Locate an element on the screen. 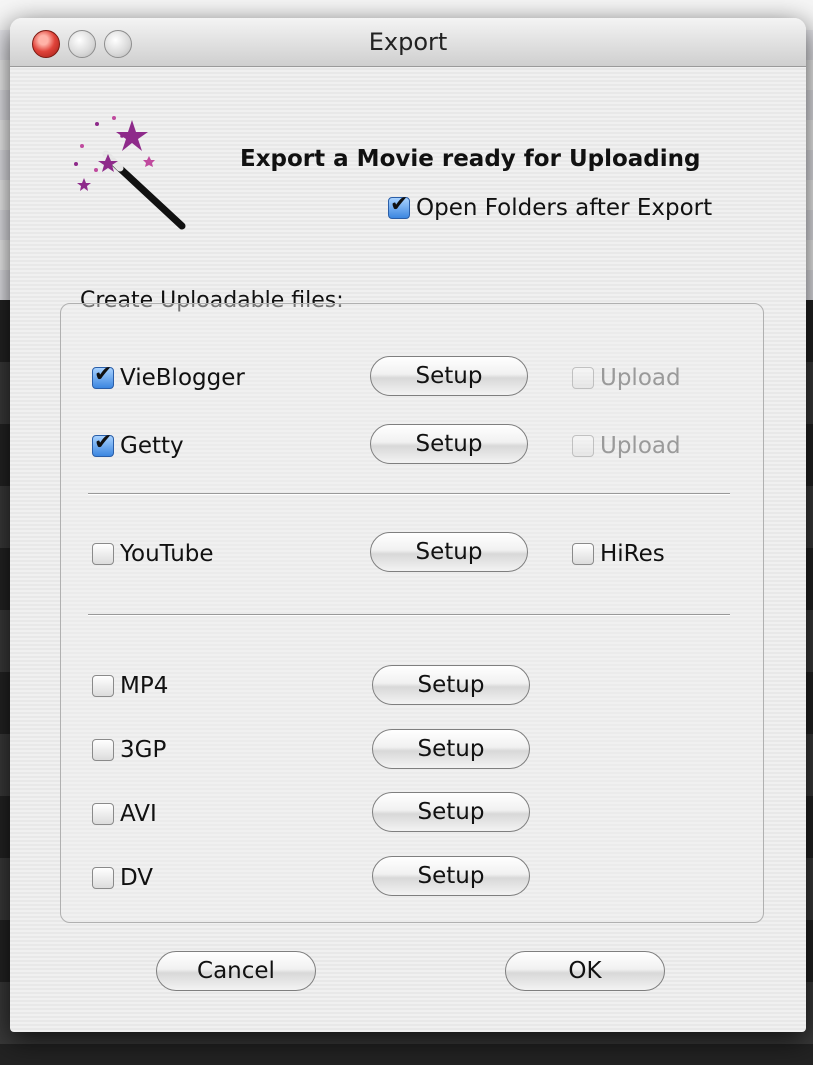 The width and height of the screenshot is (813, 1065). youtube-label: YouTube is located at coordinates (167, 553).